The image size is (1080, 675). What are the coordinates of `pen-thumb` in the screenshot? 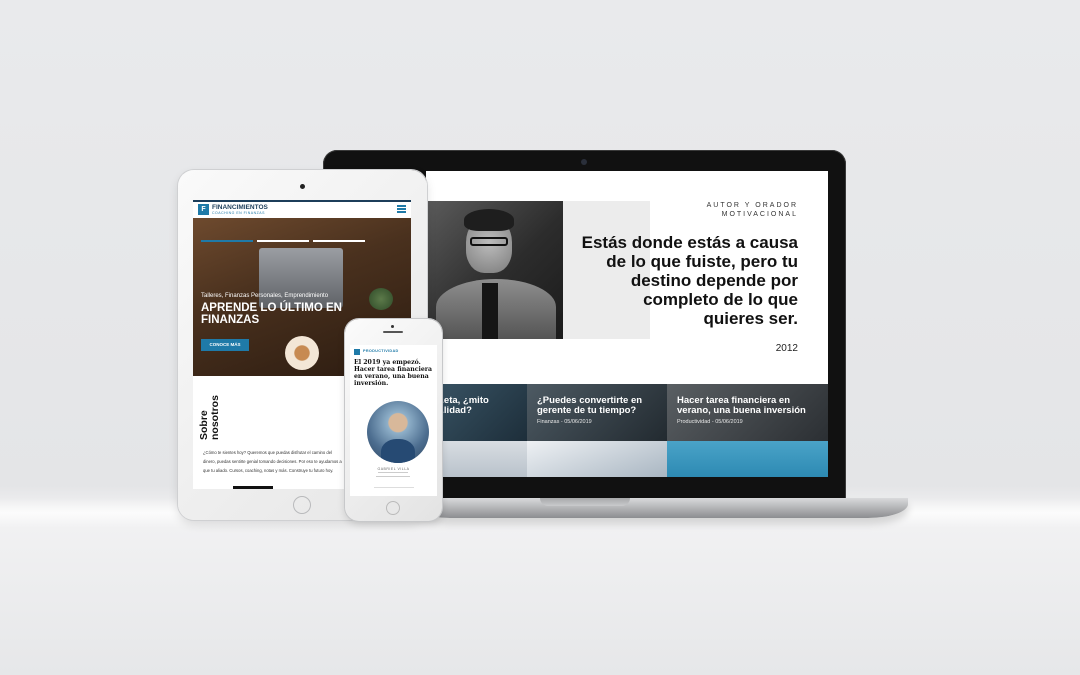 It's located at (597, 459).